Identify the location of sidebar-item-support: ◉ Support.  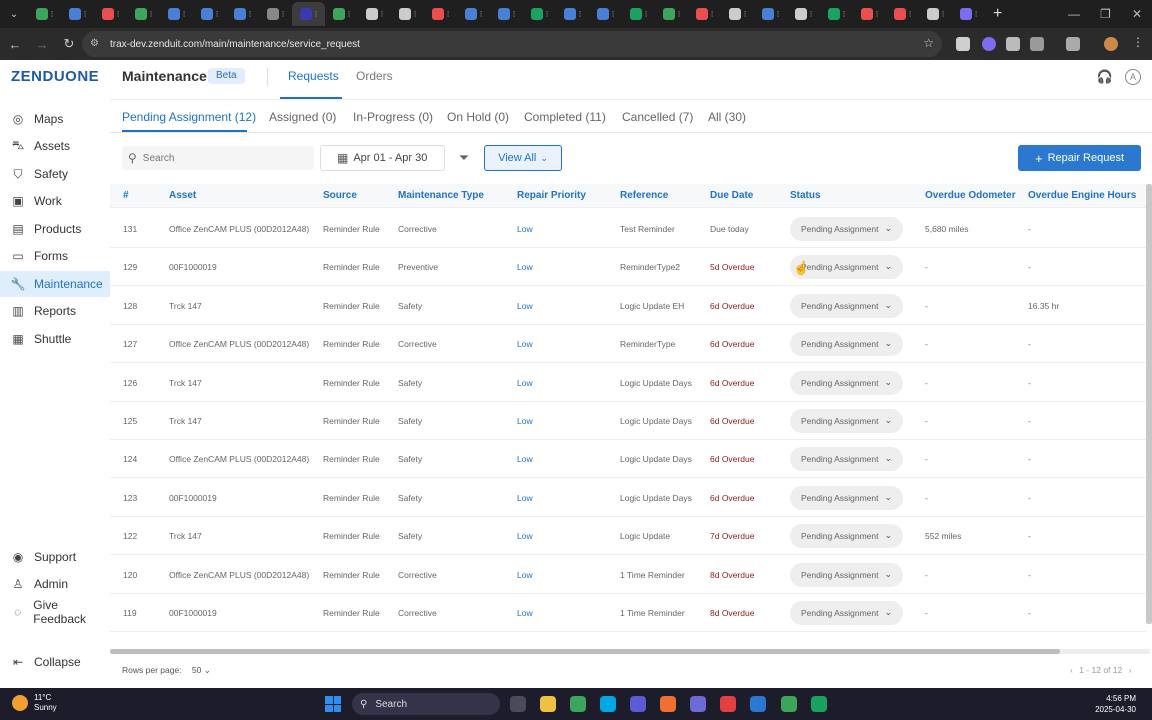
(55, 557).